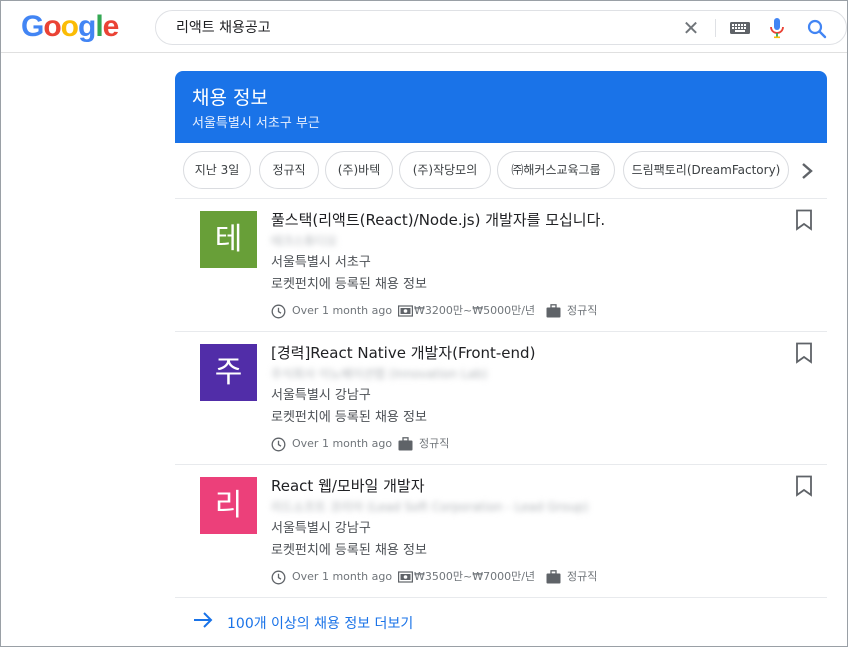 The width and height of the screenshot is (848, 647). What do you see at coordinates (228, 239) in the screenshot?
I see `company-avatar: 테` at bounding box center [228, 239].